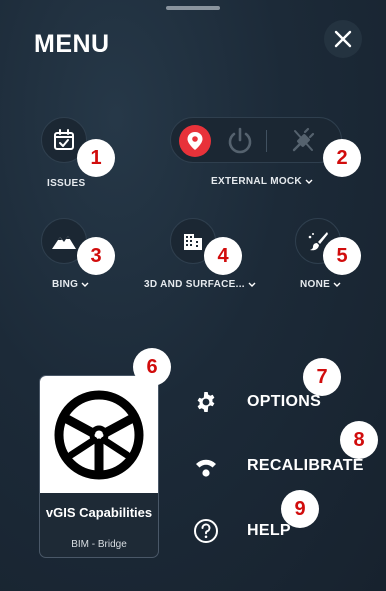  Describe the element at coordinates (322, 377) in the screenshot. I see `annotation-badge: 7` at that location.